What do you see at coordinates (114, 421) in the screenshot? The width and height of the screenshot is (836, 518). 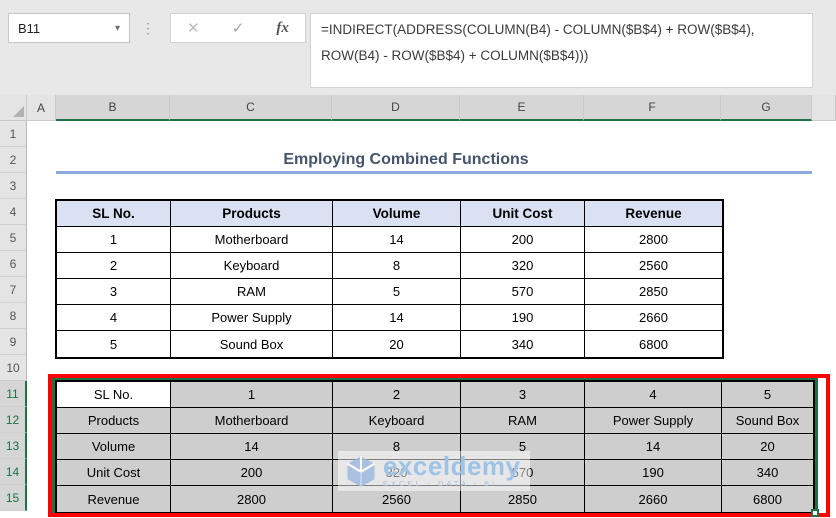 I see `table-cell: Products` at bounding box center [114, 421].